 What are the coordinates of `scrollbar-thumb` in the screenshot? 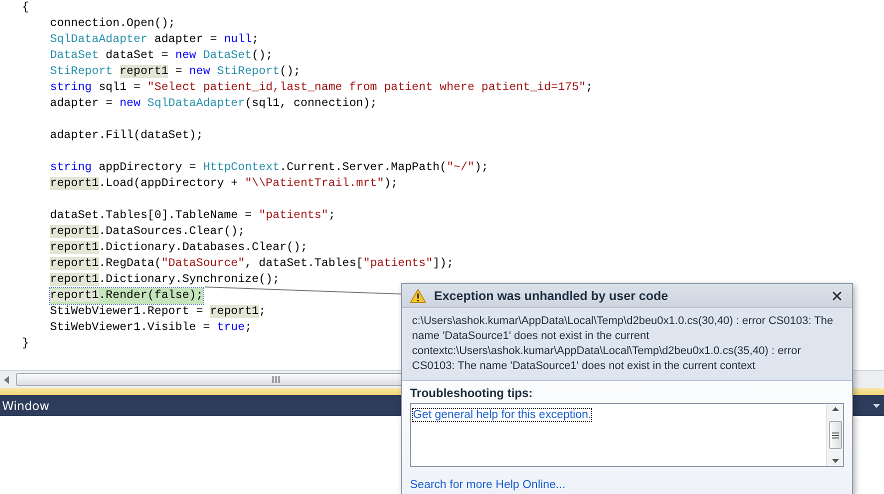 It's located at (835, 435).